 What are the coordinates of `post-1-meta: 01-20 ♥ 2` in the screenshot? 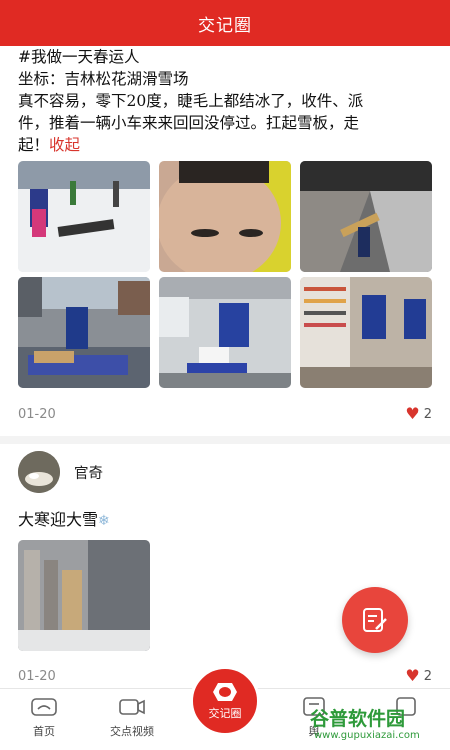 It's located at (225, 414).